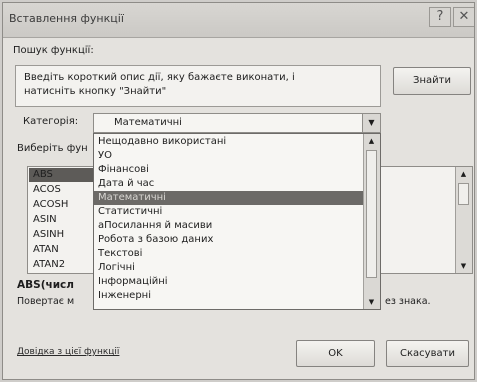  What do you see at coordinates (148, 122) in the screenshot?
I see `category-selected-value: Математичні` at bounding box center [148, 122].